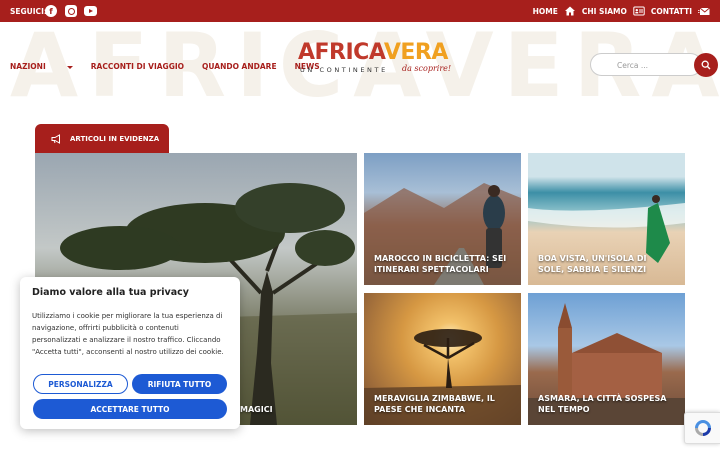 This screenshot has height=450, width=720. I want to click on logo-tagline: da scoprire!, so click(427, 68).